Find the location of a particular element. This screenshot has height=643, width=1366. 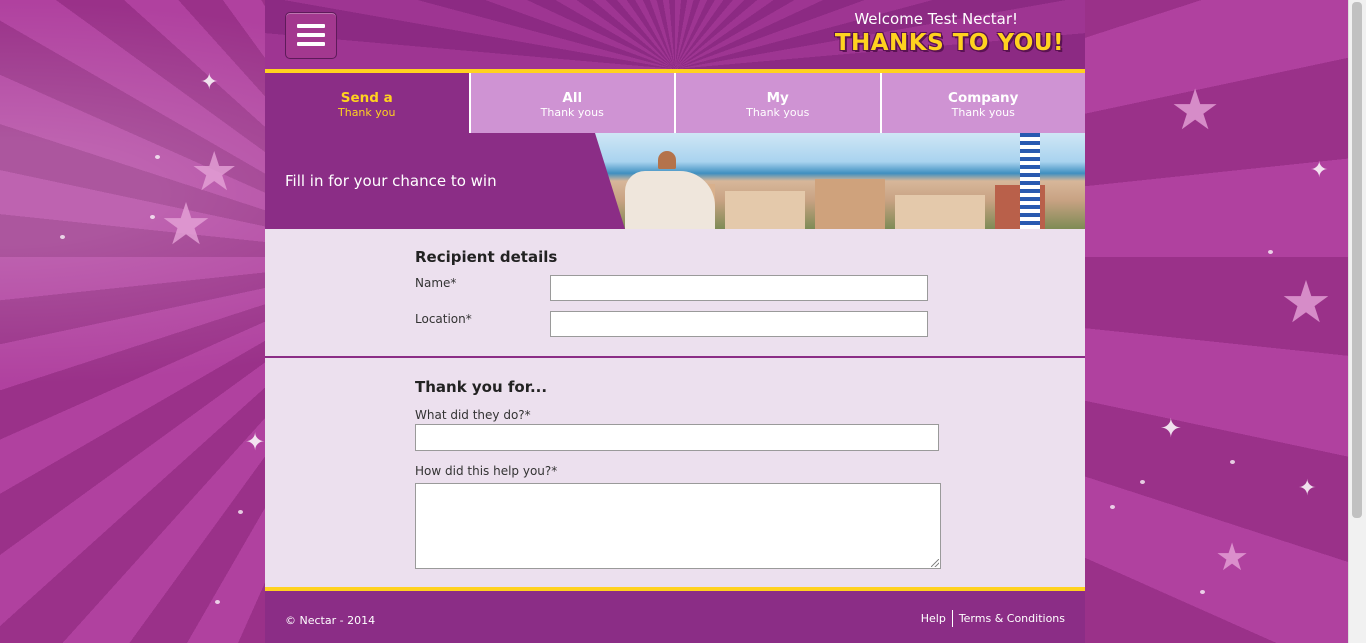

name-input is located at coordinates (739, 288).